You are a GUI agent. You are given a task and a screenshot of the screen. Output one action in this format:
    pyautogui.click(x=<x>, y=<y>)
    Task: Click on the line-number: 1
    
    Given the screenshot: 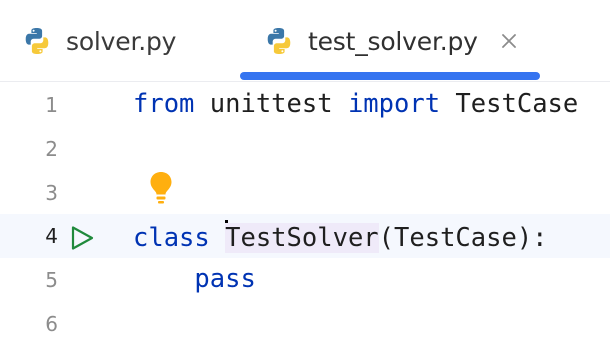 What is the action you would take?
    pyautogui.click(x=51, y=105)
    